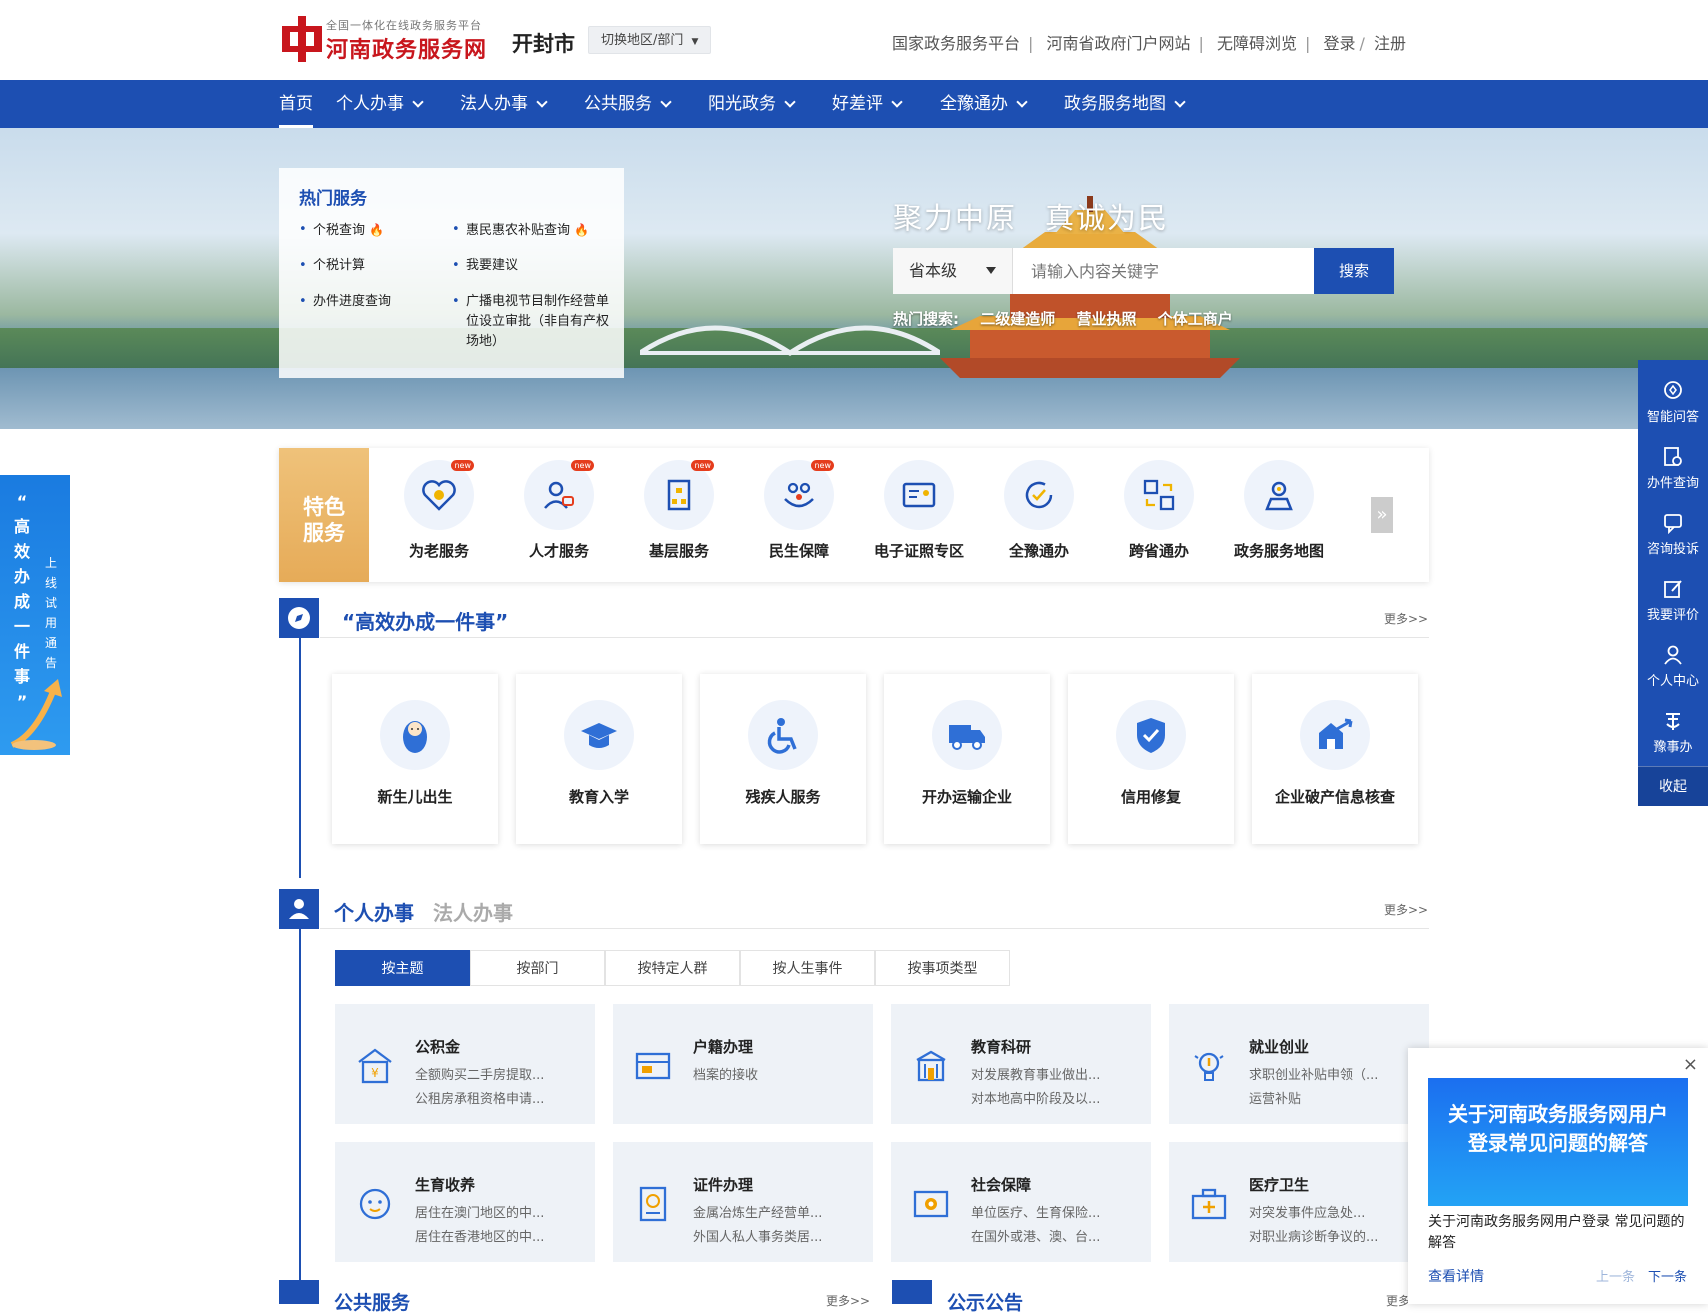 The height and width of the screenshot is (1315, 1708). Describe the element at coordinates (867, 104) in the screenshot. I see `nav-evaluation: 好差评` at that location.